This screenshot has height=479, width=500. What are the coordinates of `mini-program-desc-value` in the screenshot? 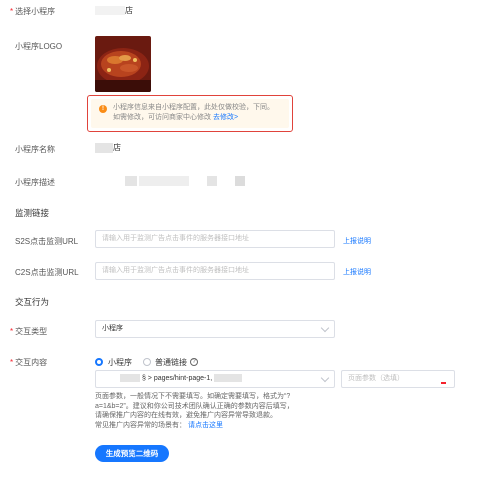 It's located at (185, 181).